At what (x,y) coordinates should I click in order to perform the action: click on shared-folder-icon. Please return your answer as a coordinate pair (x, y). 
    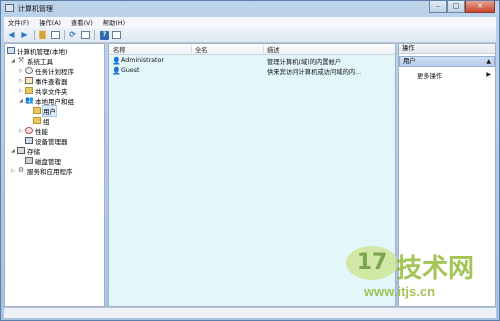
    Looking at the image, I should click on (29, 90).